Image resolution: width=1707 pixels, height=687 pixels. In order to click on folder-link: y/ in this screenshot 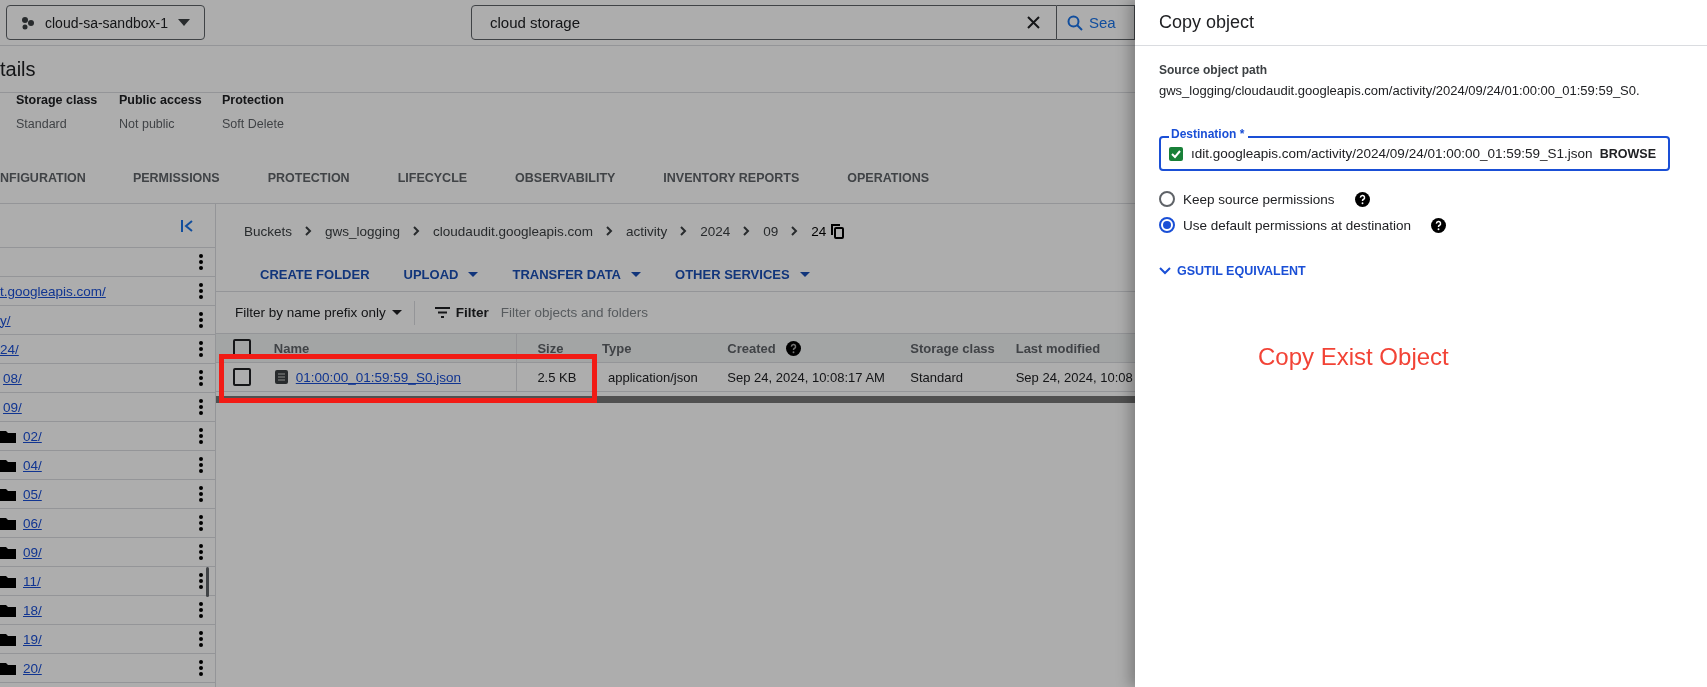, I will do `click(5, 320)`.